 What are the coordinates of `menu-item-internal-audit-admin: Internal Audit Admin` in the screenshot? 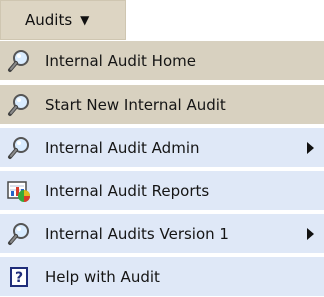 It's located at (162, 148).